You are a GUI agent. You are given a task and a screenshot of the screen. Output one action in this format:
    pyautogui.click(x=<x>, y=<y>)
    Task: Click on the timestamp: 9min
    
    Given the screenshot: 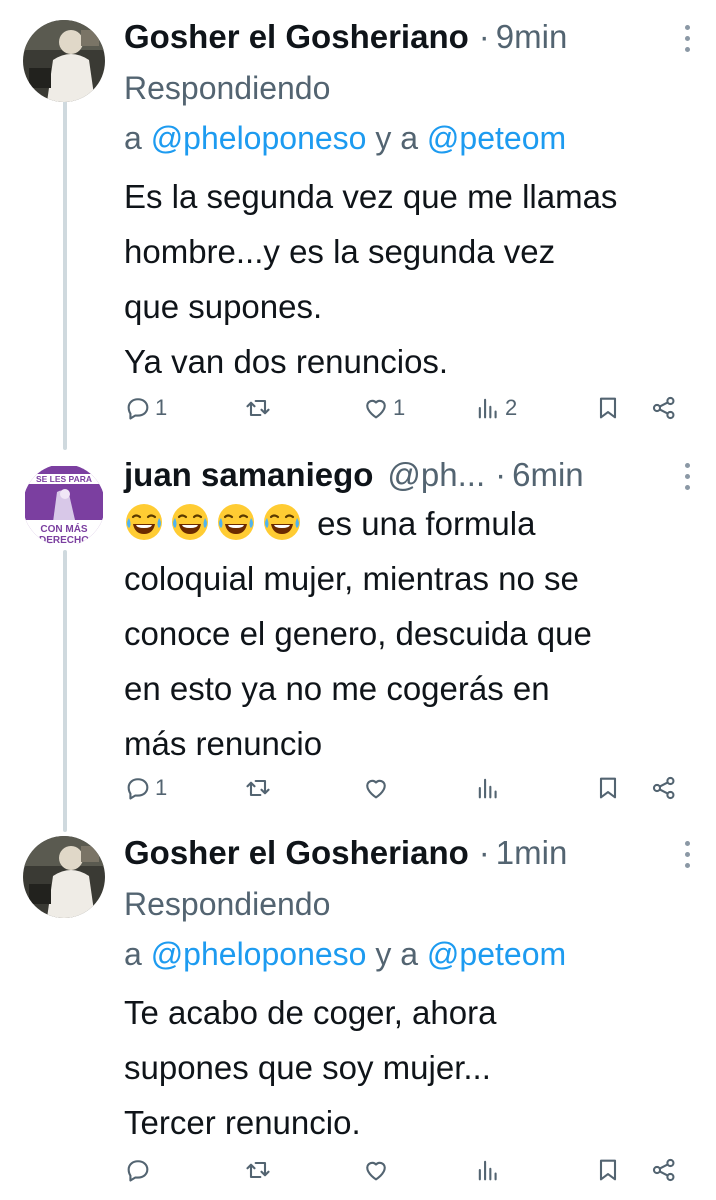 What is the action you would take?
    pyautogui.click(x=532, y=37)
    